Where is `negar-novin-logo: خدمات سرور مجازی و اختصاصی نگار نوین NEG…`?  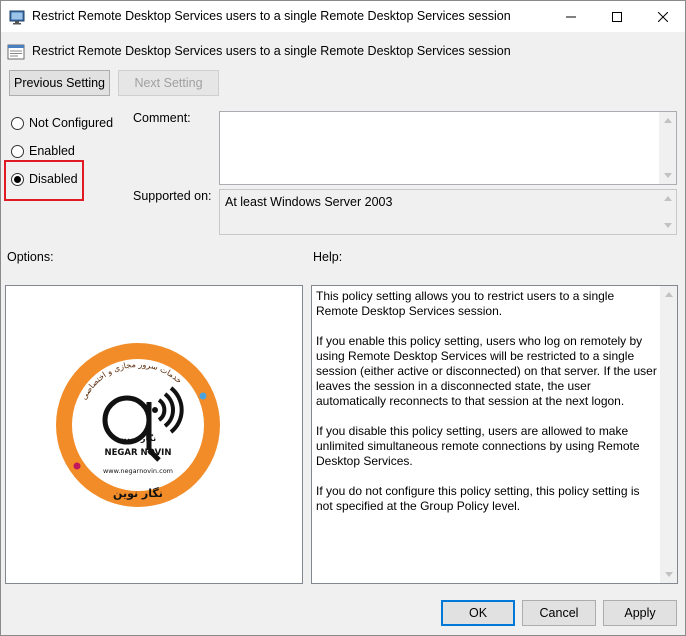
negar-novin-logo: خدمات سرور مجازی و اختصاصی نگار نوین NEG… is located at coordinates (138, 425).